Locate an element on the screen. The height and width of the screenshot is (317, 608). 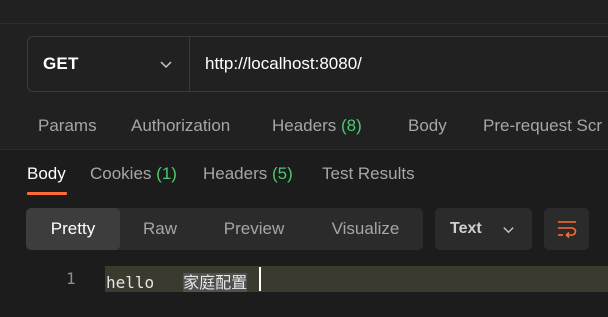
wrap-lines-button is located at coordinates (566, 229).